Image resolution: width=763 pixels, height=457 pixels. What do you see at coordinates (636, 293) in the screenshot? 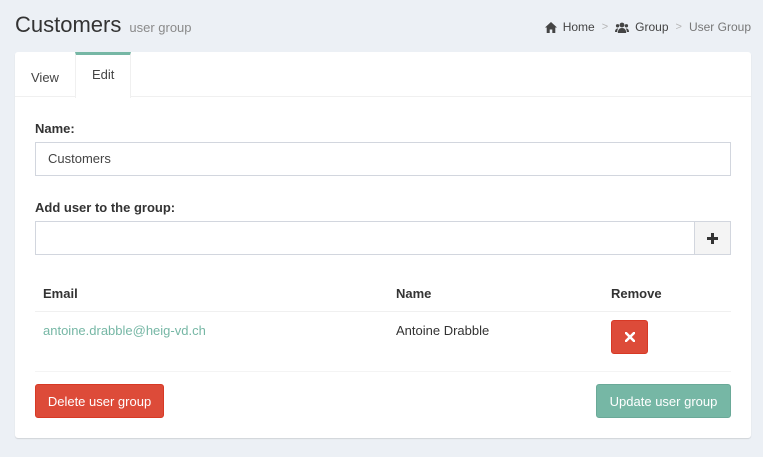
I see `column-header-remove: Remove` at bounding box center [636, 293].